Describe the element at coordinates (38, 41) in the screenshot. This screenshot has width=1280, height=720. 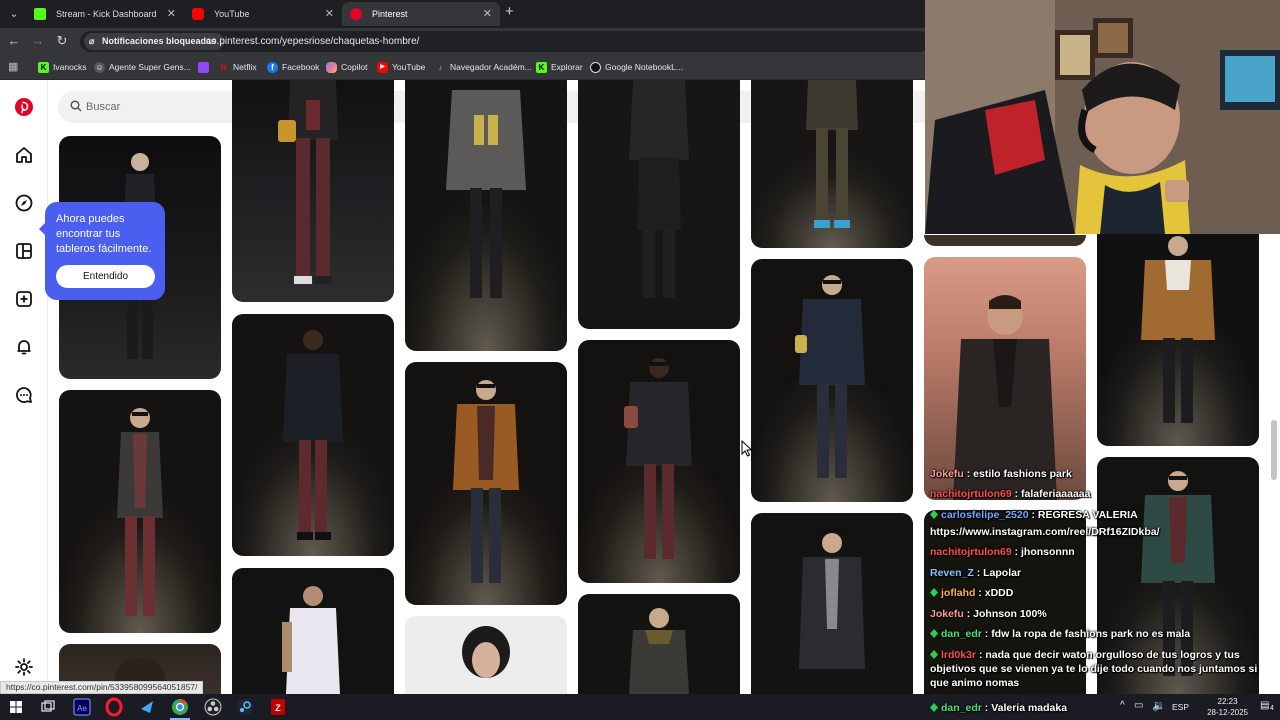
I see `forward-icon: →` at that location.